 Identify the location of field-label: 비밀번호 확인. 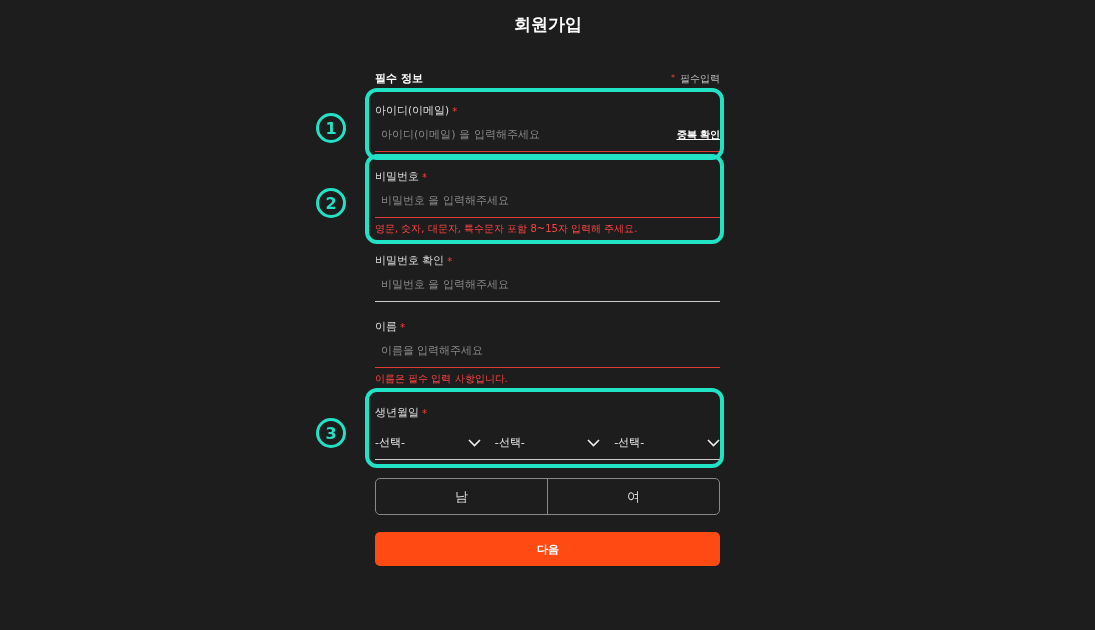
(410, 261).